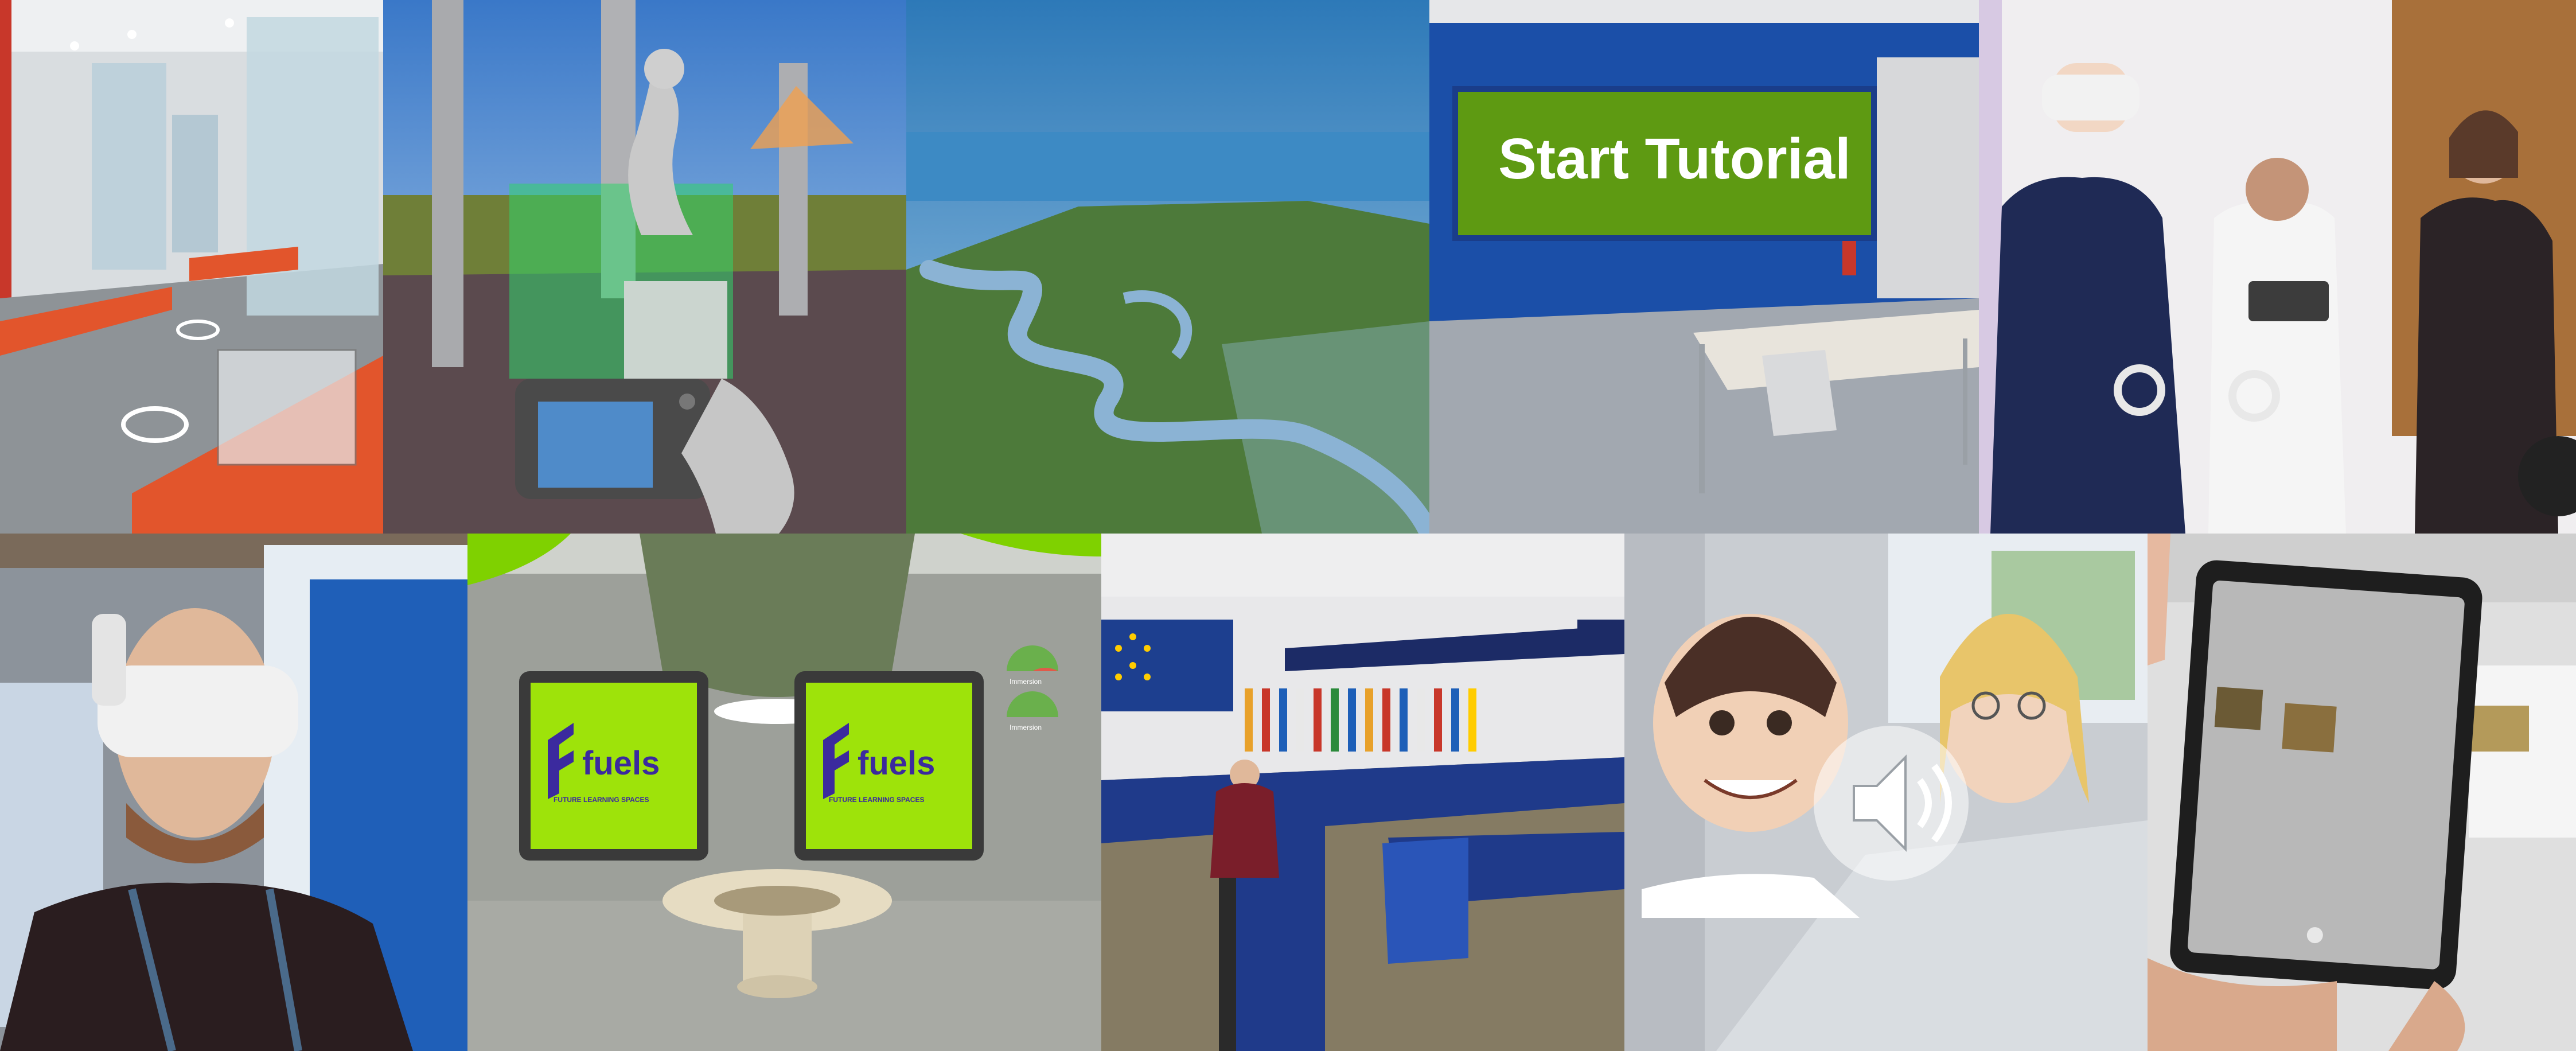  What do you see at coordinates (612, 439) in the screenshot?
I see `camera-icon` at bounding box center [612, 439].